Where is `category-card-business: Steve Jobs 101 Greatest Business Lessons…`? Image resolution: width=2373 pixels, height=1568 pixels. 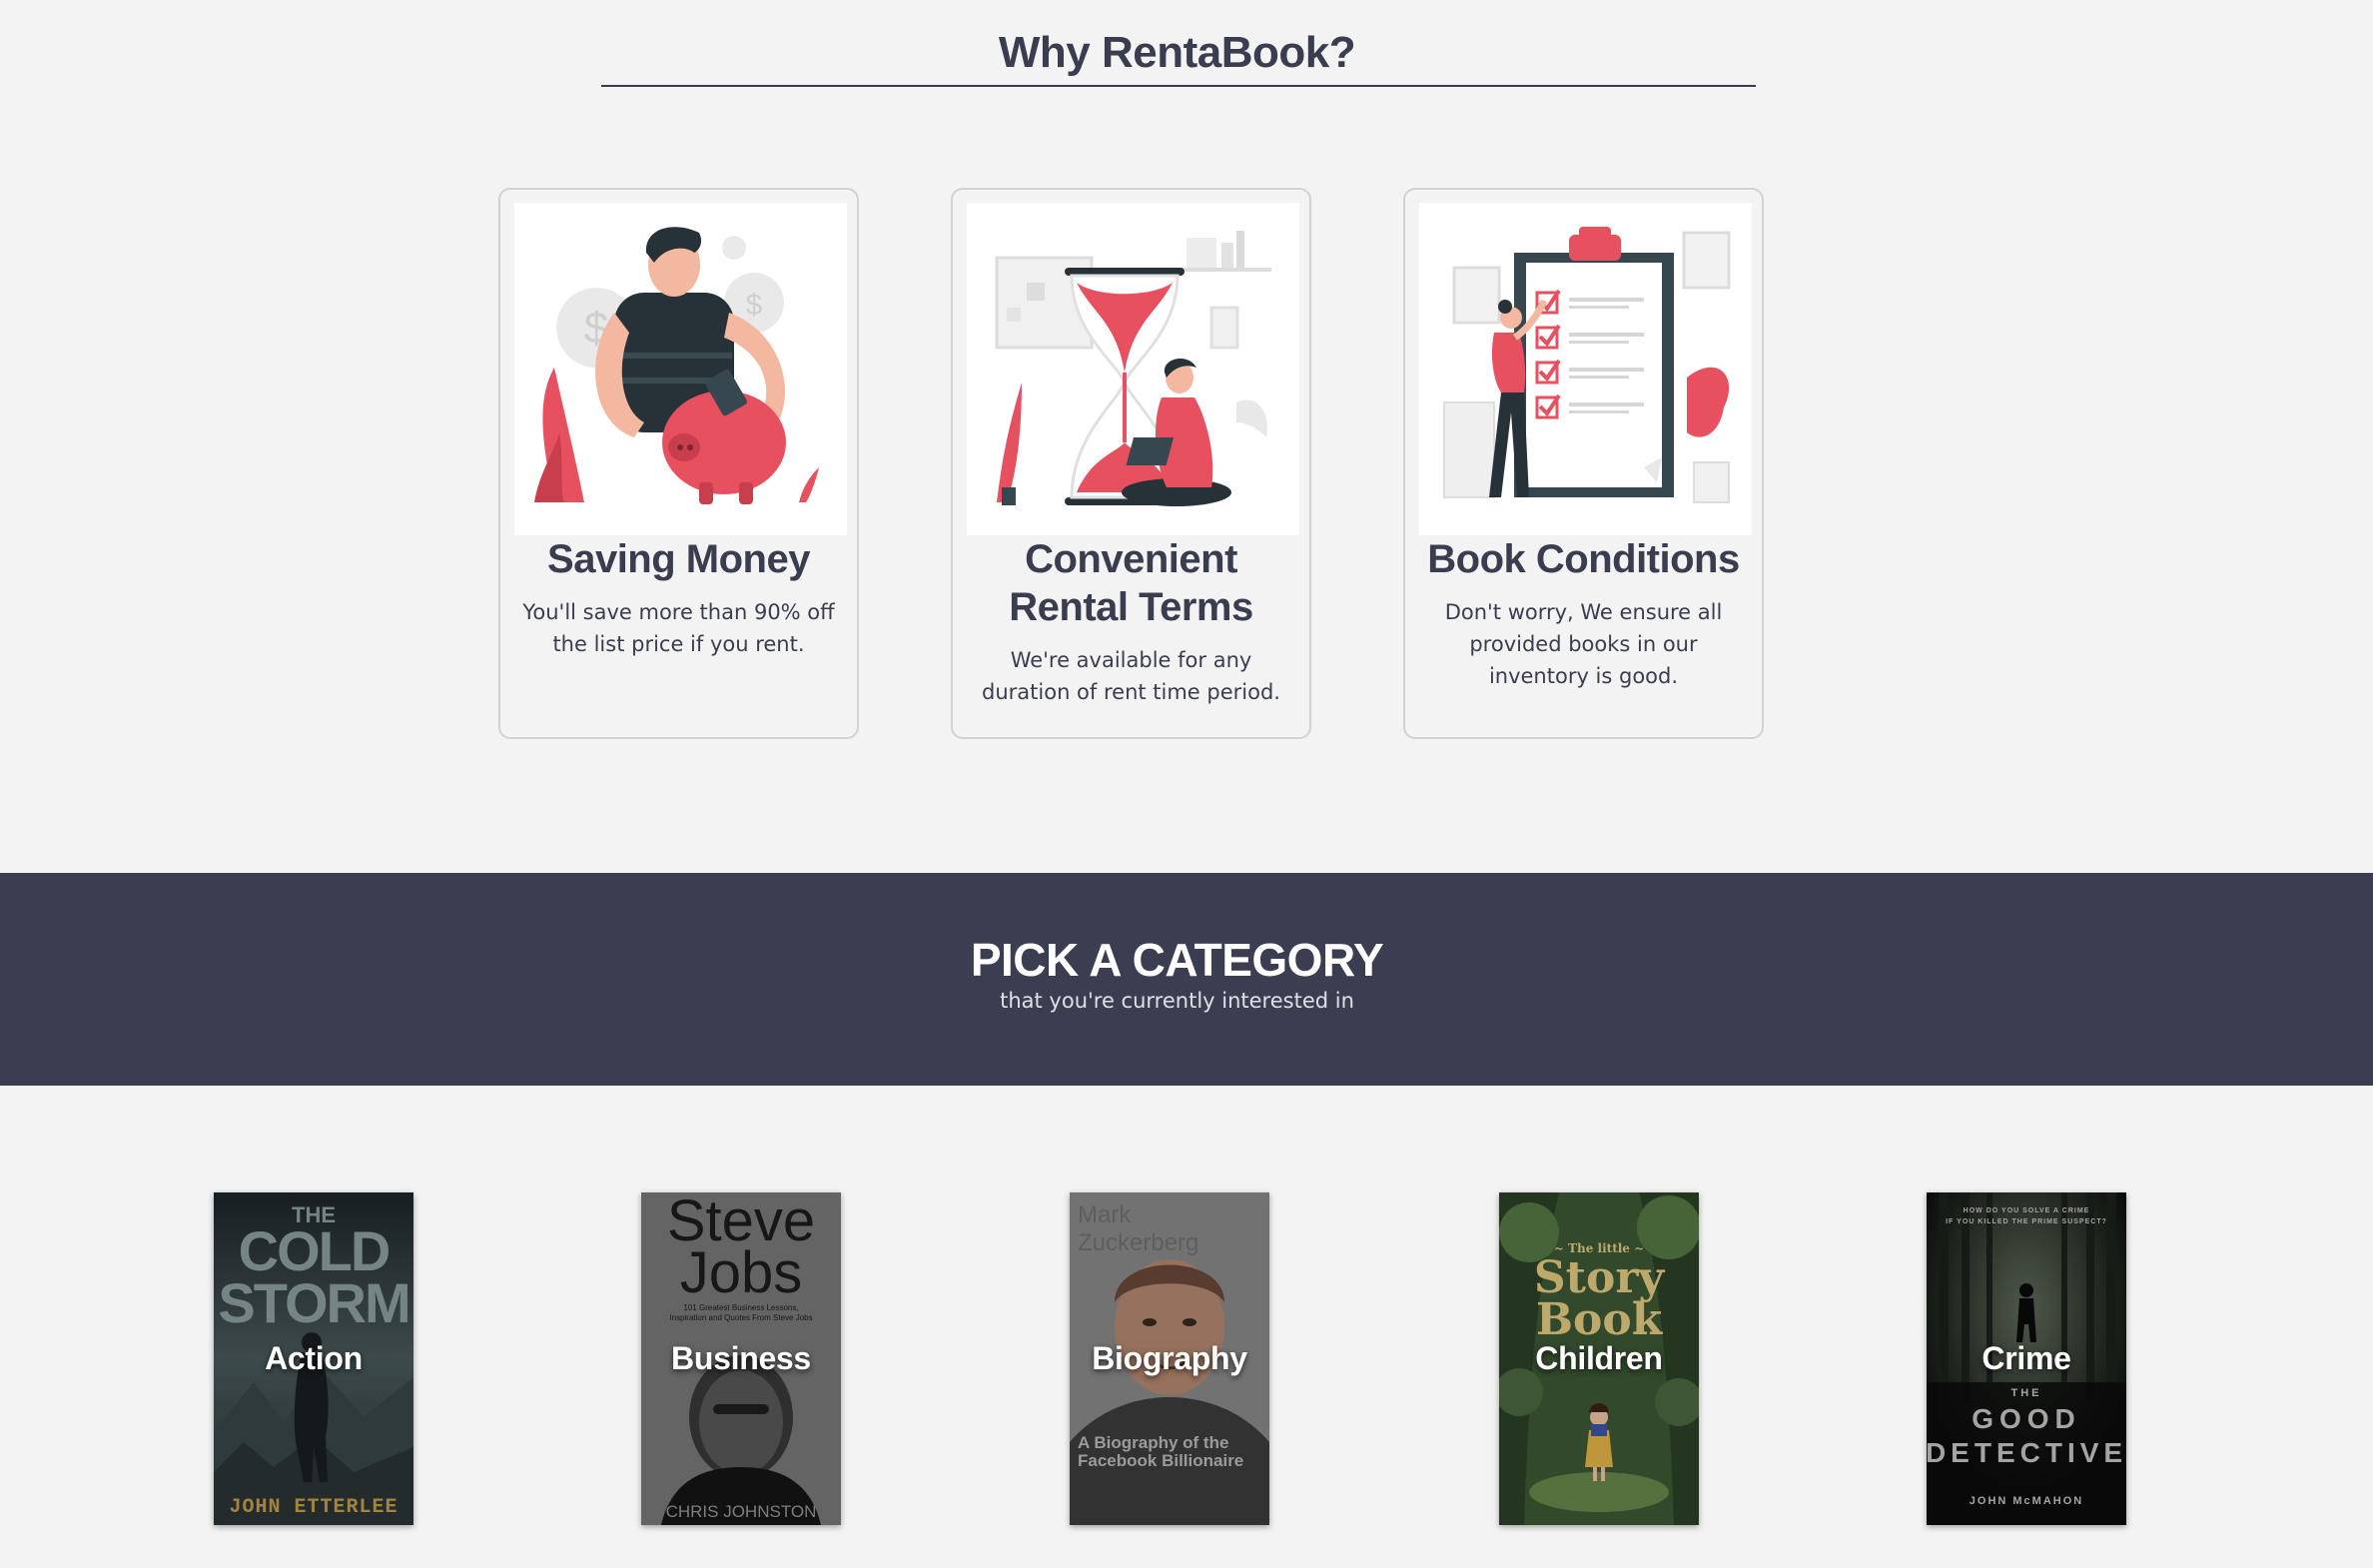
category-card-business: Steve Jobs 101 Greatest Business Lessons… is located at coordinates (741, 1358).